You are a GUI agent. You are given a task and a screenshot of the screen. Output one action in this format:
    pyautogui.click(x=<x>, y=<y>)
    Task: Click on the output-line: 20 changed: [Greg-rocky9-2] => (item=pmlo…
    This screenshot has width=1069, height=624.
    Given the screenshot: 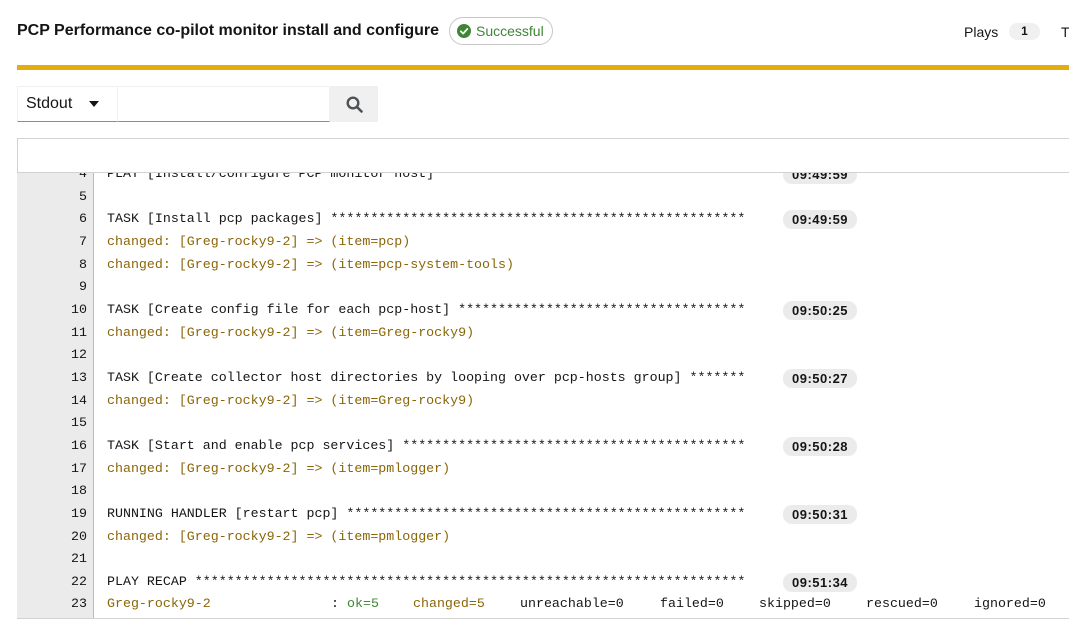 What is the action you would take?
    pyautogui.click(x=543, y=537)
    